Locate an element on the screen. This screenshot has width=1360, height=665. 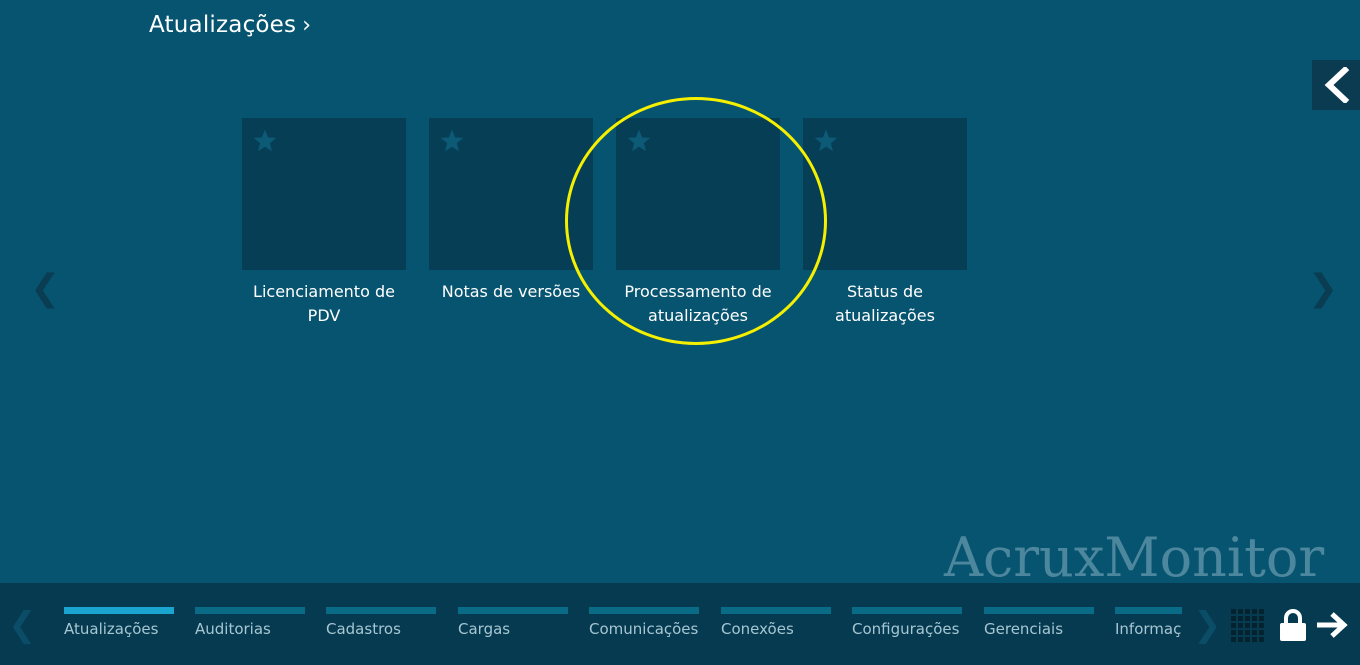
tile-label-line: Notas de versões is located at coordinates (511, 291).